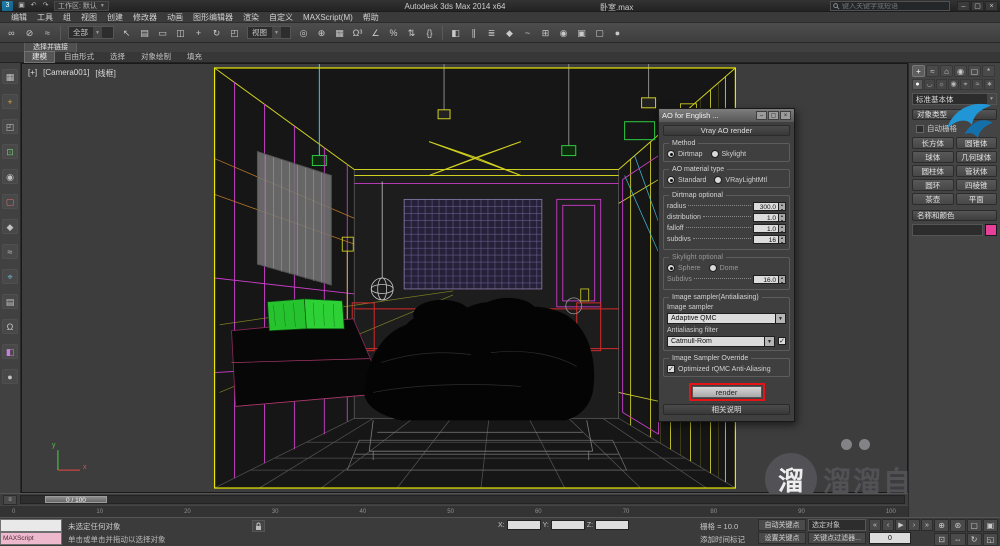 This screenshot has width=1000, height=546. What do you see at coordinates (144, 33) in the screenshot?
I see `select-by-name-icon: ▤` at bounding box center [144, 33].